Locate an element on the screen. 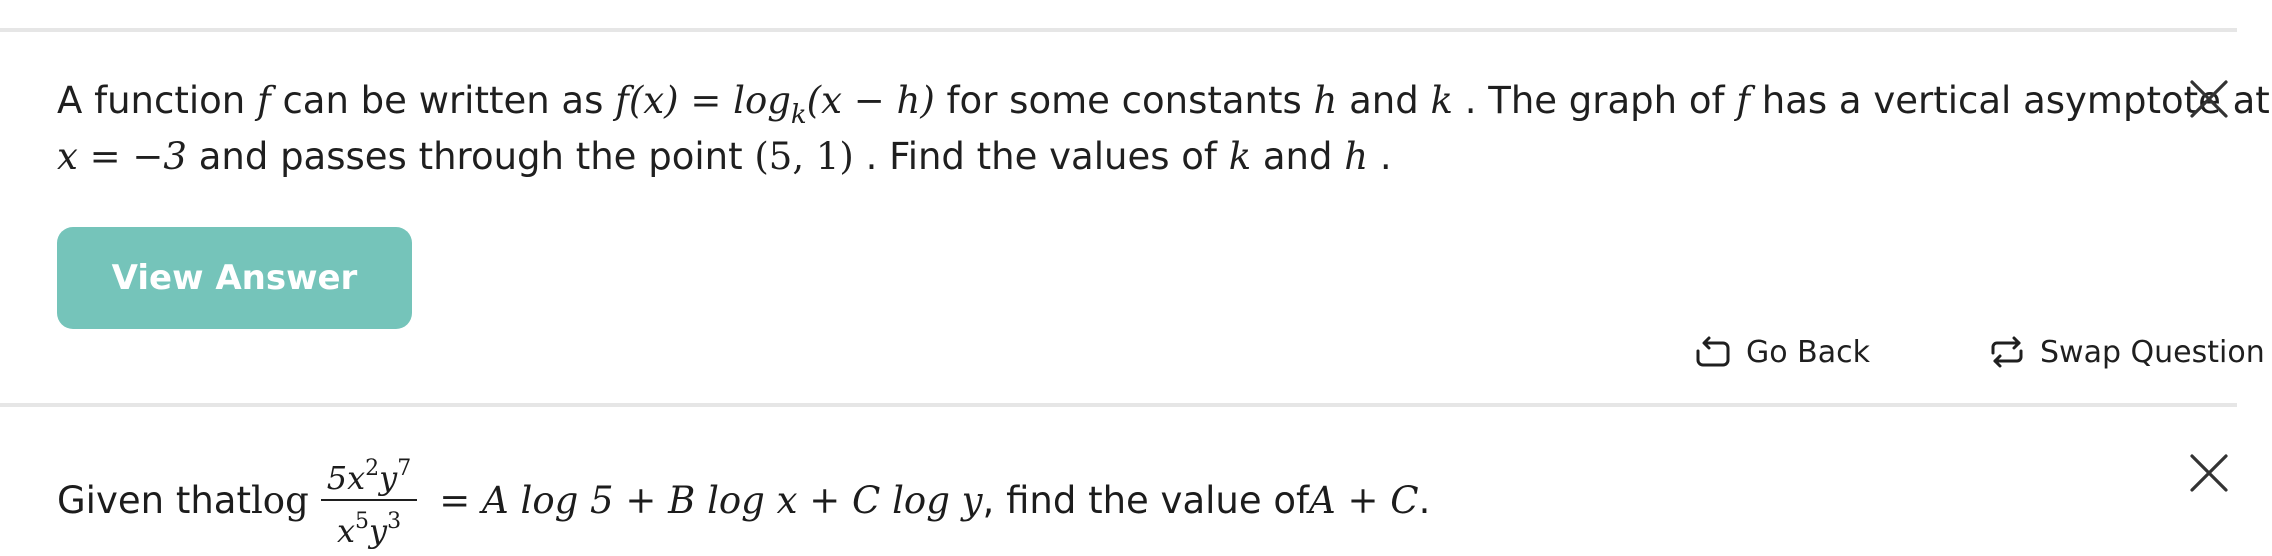 The image size is (2272, 556). close-question-1-button is located at coordinates (2209, 99).